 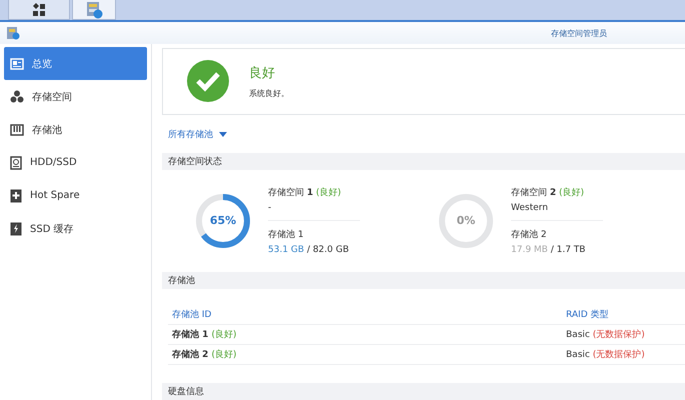 What do you see at coordinates (579, 33) in the screenshot?
I see `window-title: 存储空间管理员` at bounding box center [579, 33].